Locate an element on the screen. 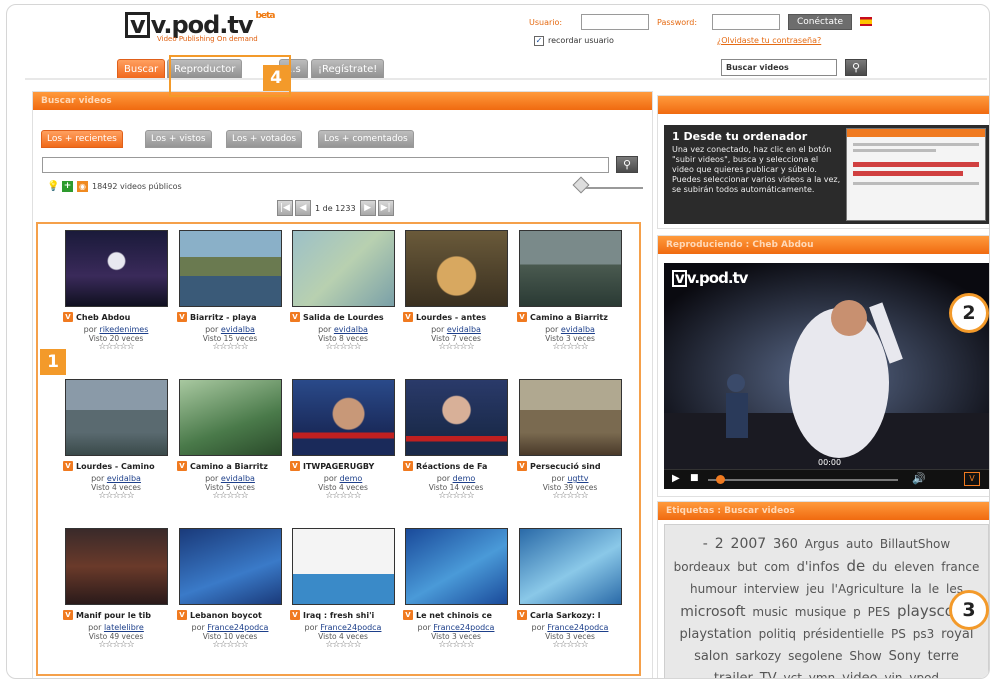  tag-link: PES is located at coordinates (879, 612).